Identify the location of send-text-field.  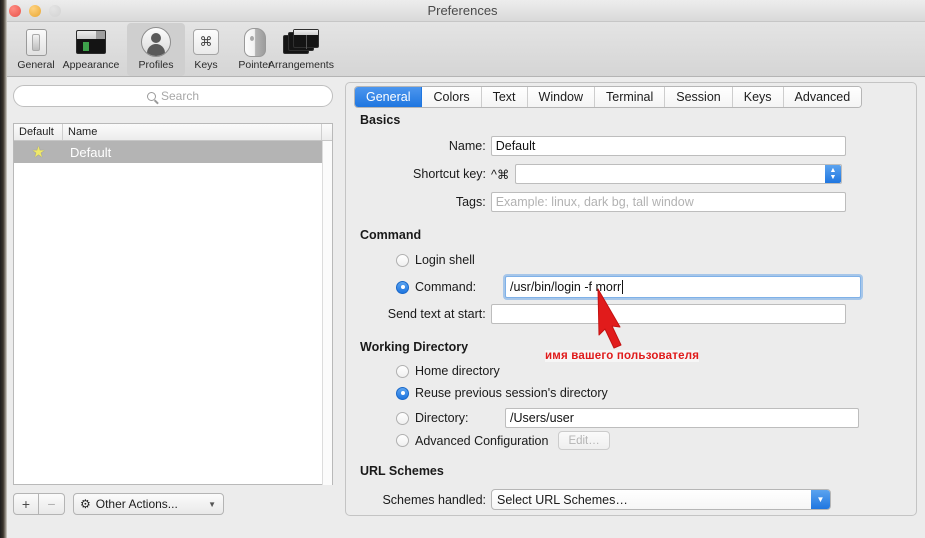
(668, 314).